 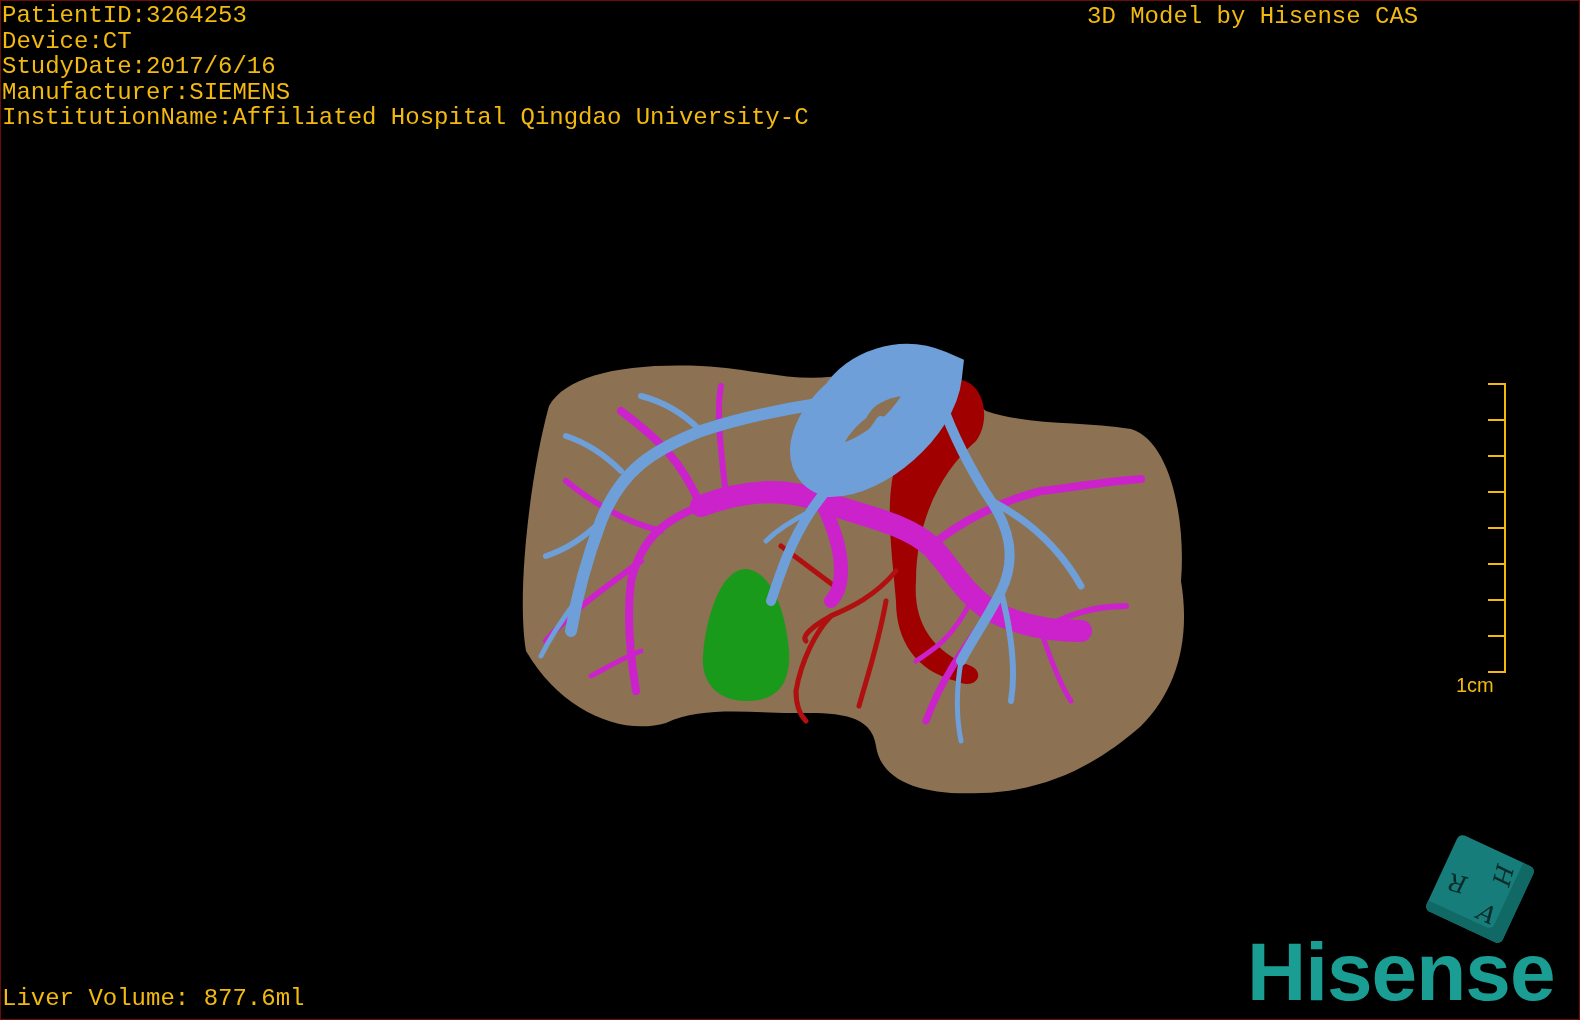 I want to click on info-line: Device:CT, so click(x=67, y=41).